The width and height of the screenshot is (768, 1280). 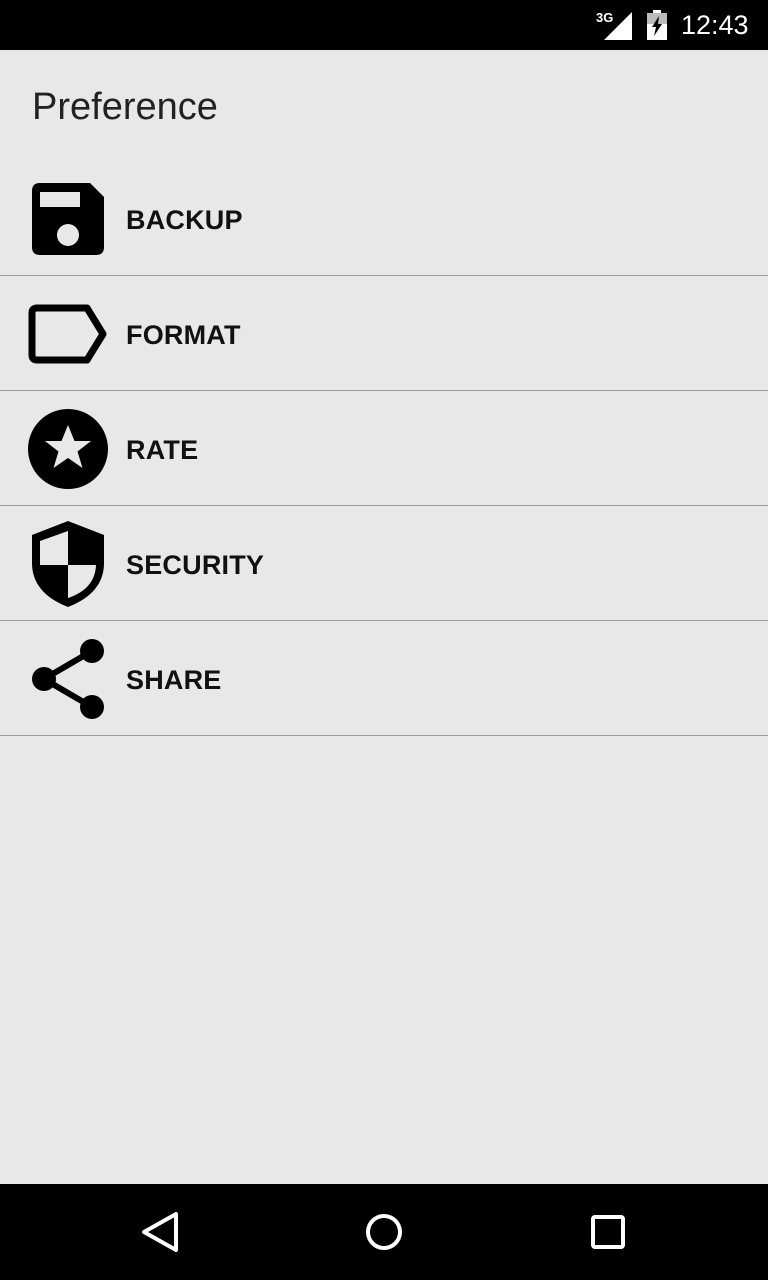 I want to click on list-item-label: SECURITY, so click(x=195, y=565).